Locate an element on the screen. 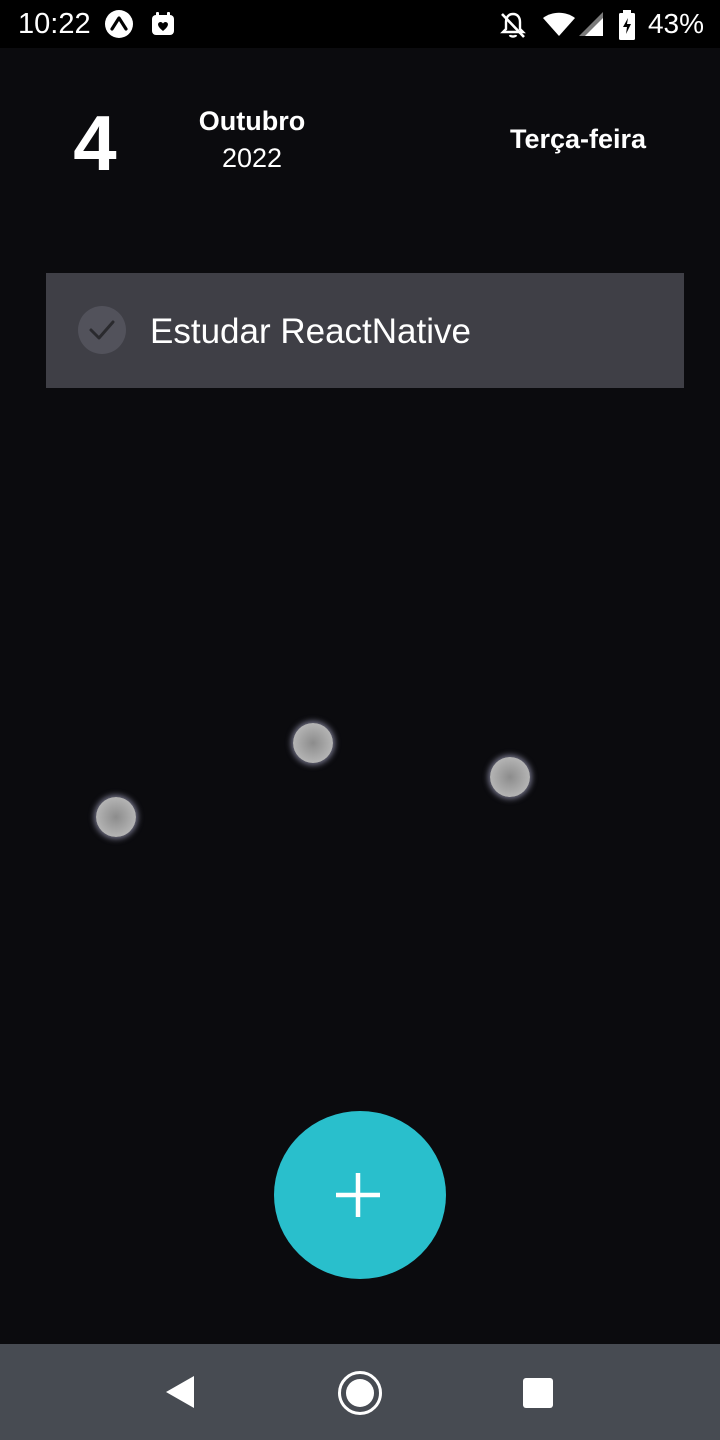 The height and width of the screenshot is (1440, 720). add-task-button is located at coordinates (360, 1195).